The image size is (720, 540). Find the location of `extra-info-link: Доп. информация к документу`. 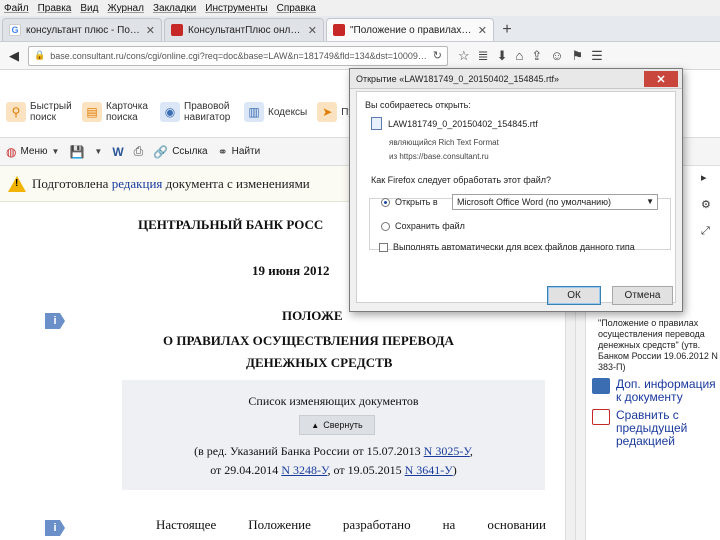

extra-info-link: Доп. информация к документу is located at coordinates (656, 391).